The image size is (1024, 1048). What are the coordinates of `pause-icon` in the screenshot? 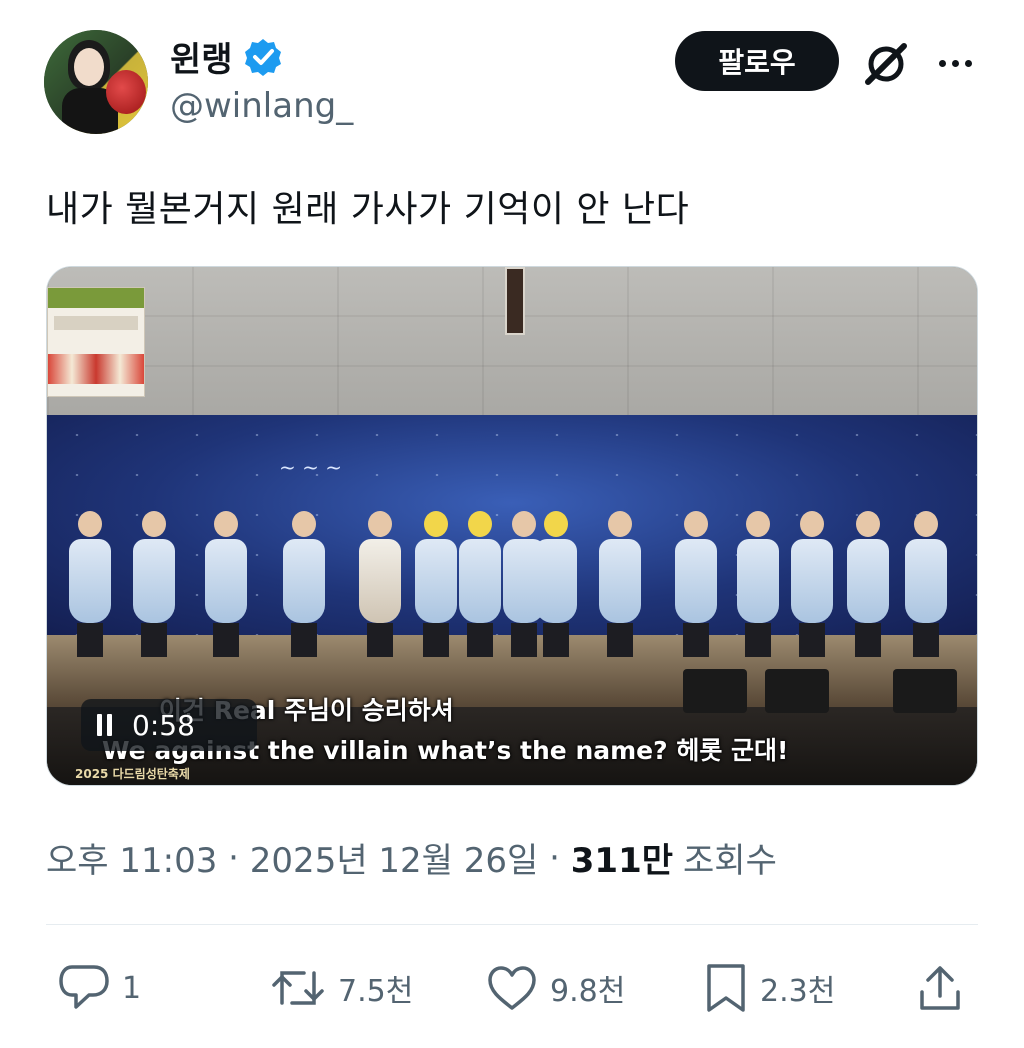 It's located at (104, 725).